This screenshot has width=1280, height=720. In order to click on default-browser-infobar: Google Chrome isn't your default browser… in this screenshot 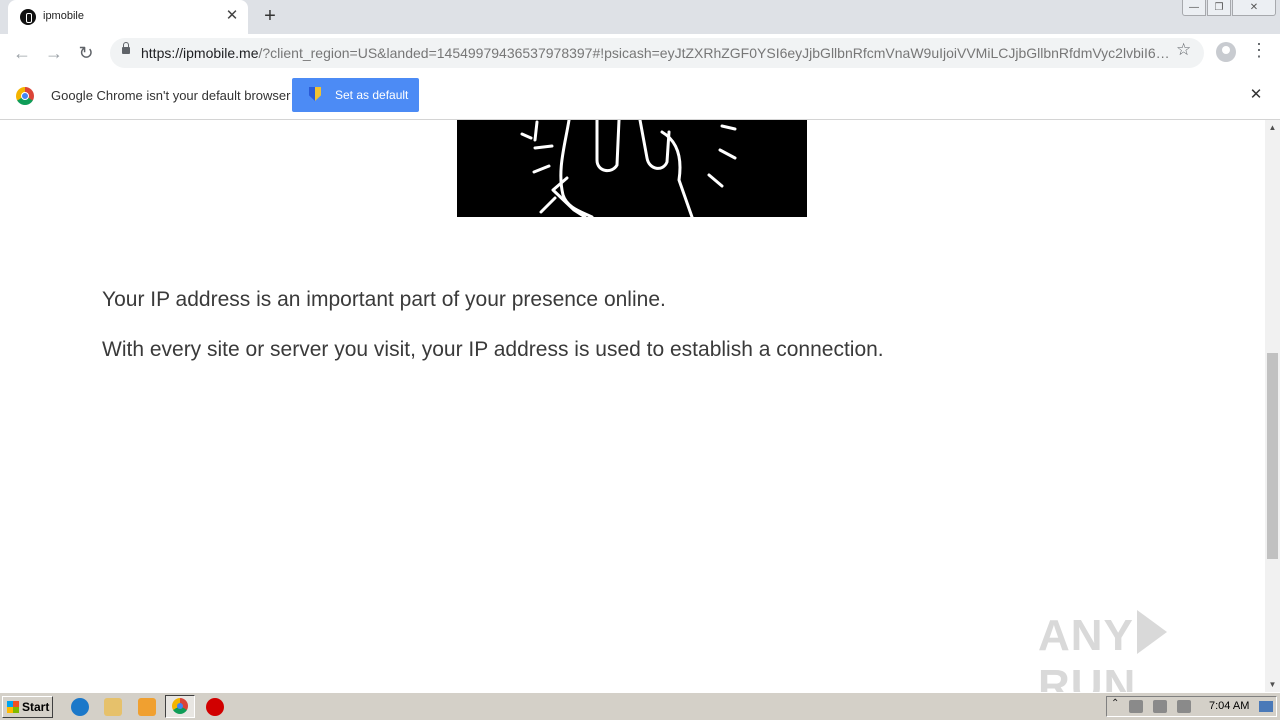, I will do `click(640, 96)`.